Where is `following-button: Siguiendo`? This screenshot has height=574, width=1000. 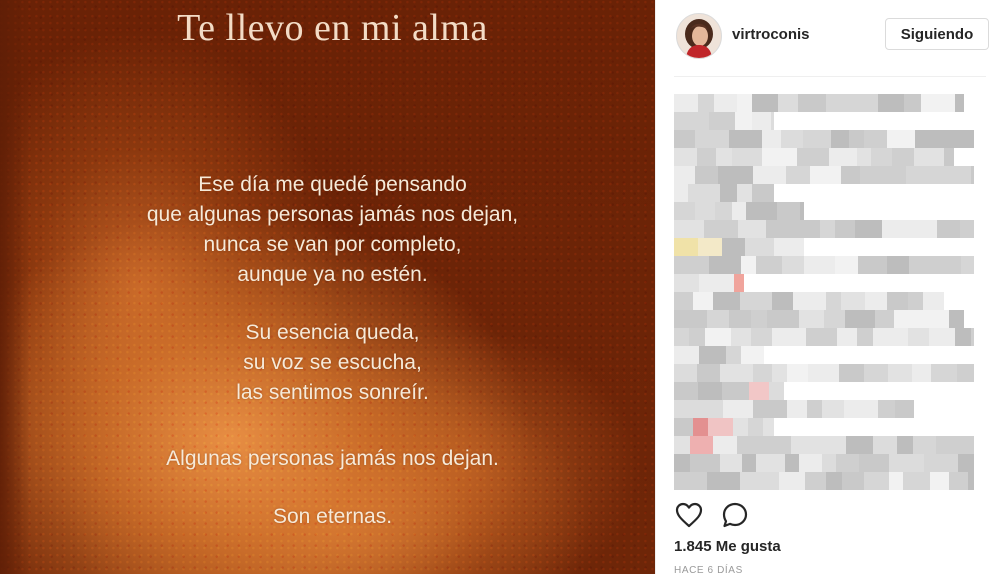 following-button: Siguiendo is located at coordinates (937, 34).